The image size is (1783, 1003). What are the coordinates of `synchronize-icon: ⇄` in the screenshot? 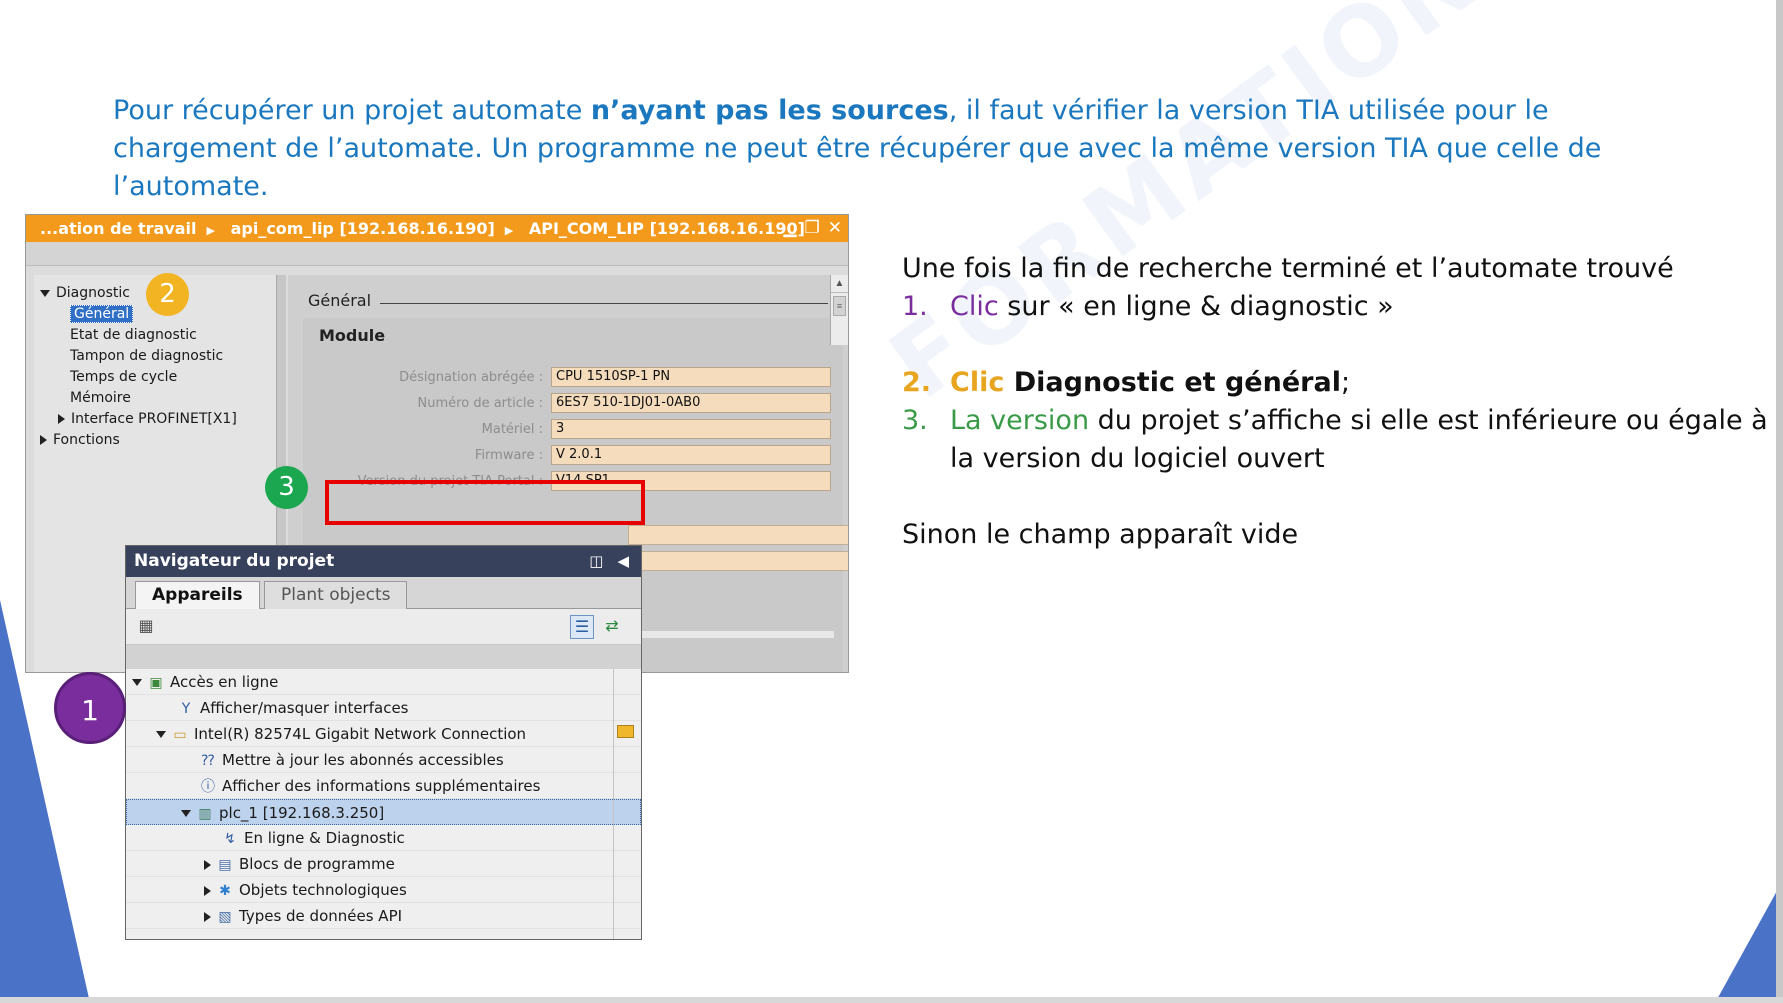 It's located at (612, 627).